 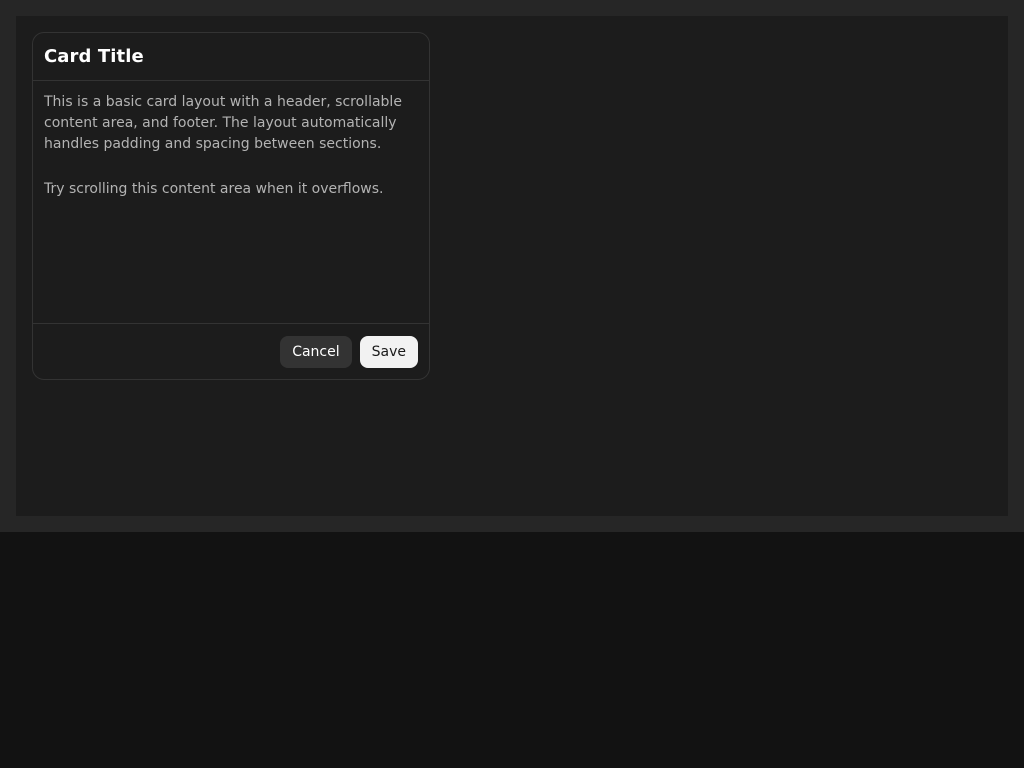 What do you see at coordinates (231, 57) in the screenshot?
I see `card-header: Card Title` at bounding box center [231, 57].